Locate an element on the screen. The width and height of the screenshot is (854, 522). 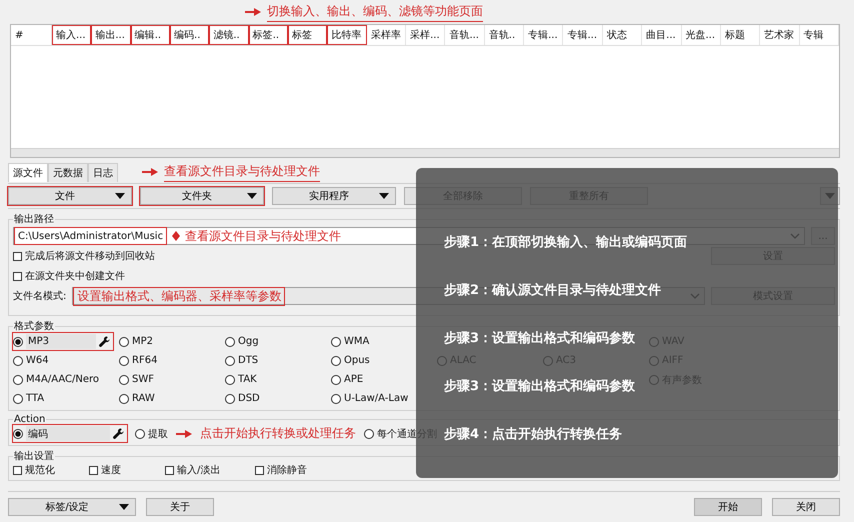
group-title: 格式参数 is located at coordinates (34, 326).